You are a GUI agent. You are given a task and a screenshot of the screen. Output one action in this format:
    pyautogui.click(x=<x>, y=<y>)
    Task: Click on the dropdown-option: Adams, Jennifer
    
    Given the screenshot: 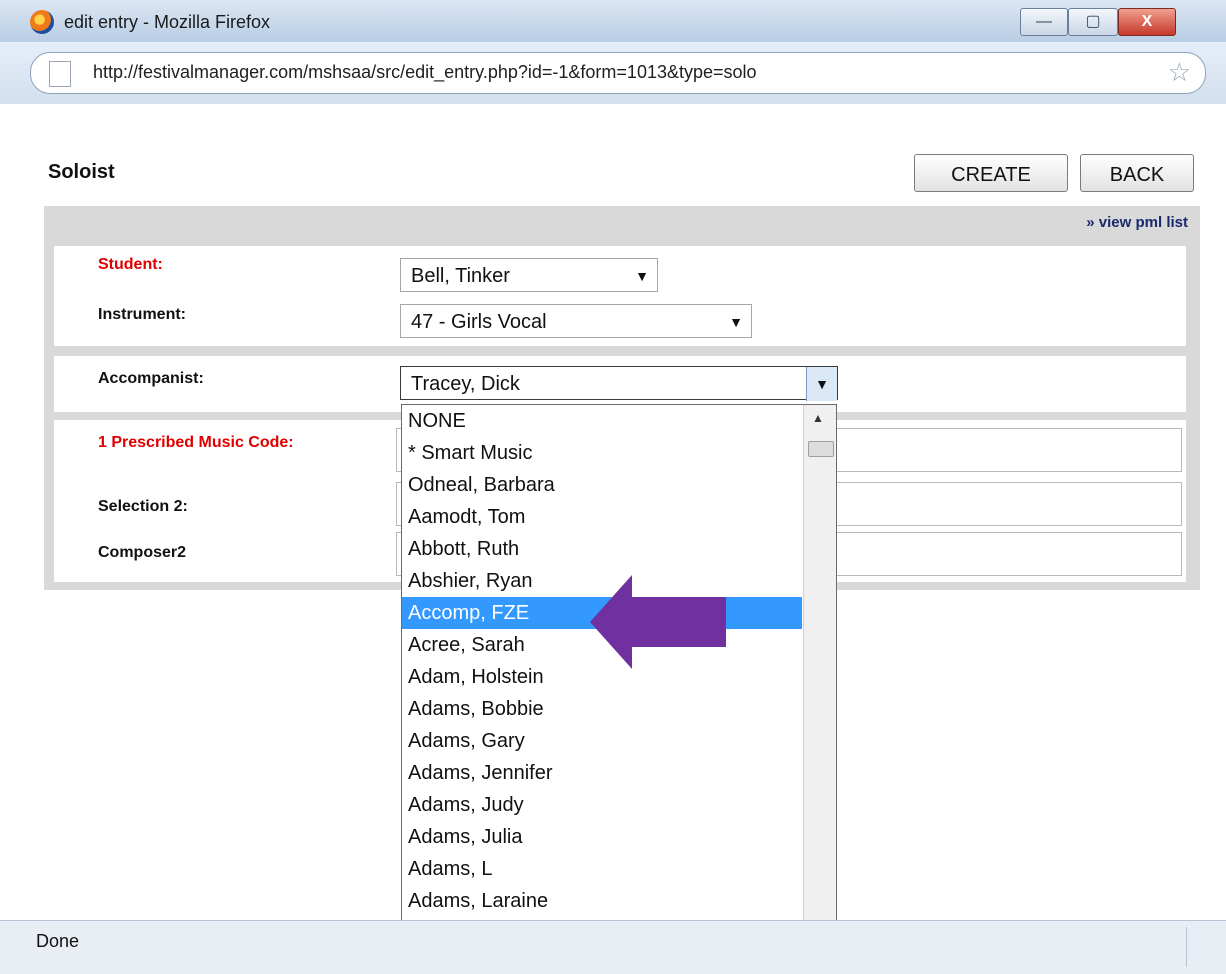 What is the action you would take?
    pyautogui.click(x=602, y=773)
    